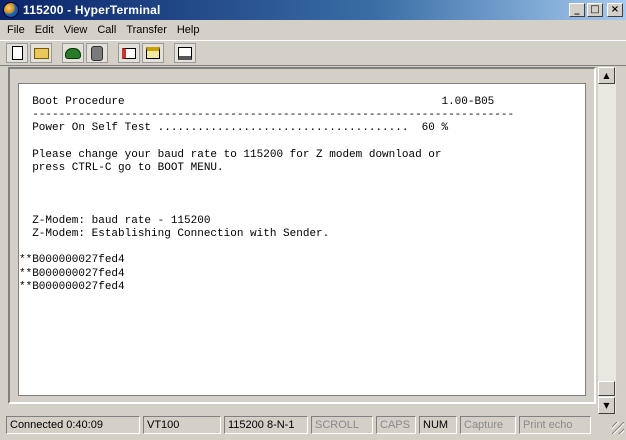 This screenshot has height=440, width=626. I want to click on receive-file-button, so click(153, 53).